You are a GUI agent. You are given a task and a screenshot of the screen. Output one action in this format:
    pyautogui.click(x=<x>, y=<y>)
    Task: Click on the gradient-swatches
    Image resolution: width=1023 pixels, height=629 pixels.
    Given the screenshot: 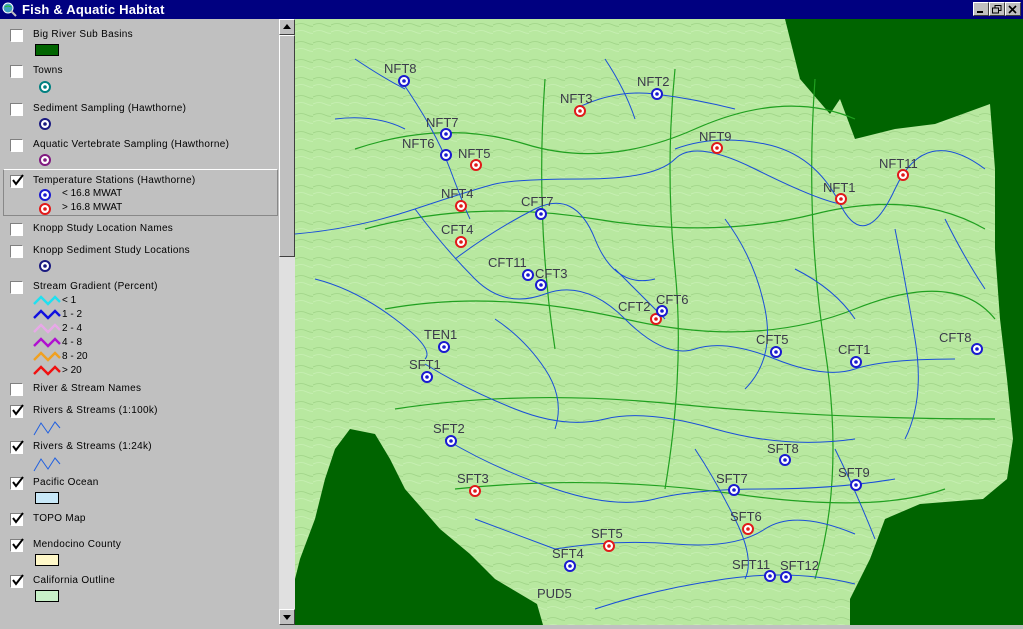 What is the action you would take?
    pyautogui.click(x=47, y=335)
    